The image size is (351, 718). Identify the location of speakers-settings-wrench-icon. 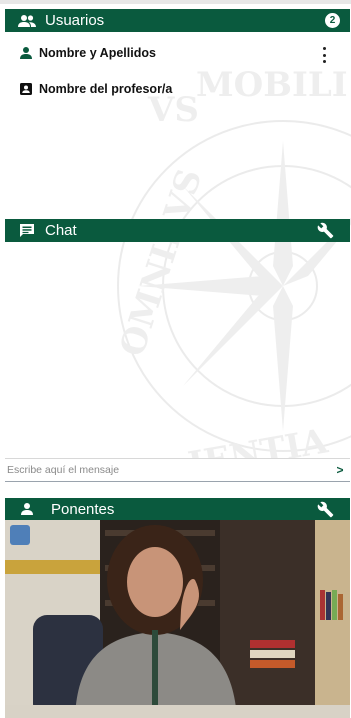
(325, 509).